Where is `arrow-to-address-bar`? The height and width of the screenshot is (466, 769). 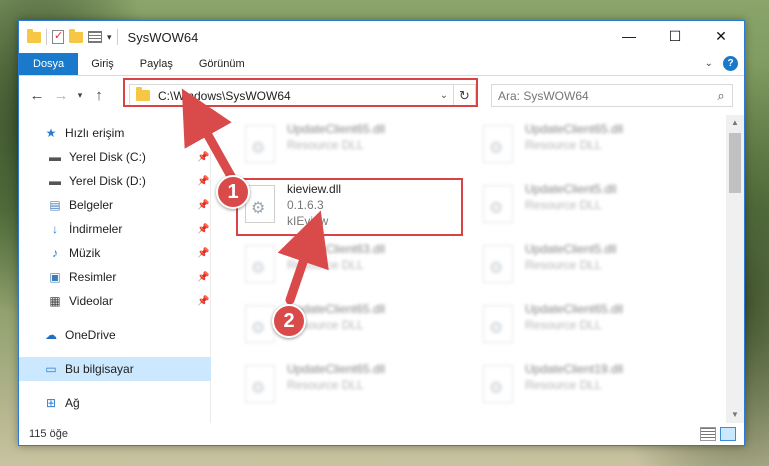
arrow-to-address-bar is located at coordinates (209, 135).